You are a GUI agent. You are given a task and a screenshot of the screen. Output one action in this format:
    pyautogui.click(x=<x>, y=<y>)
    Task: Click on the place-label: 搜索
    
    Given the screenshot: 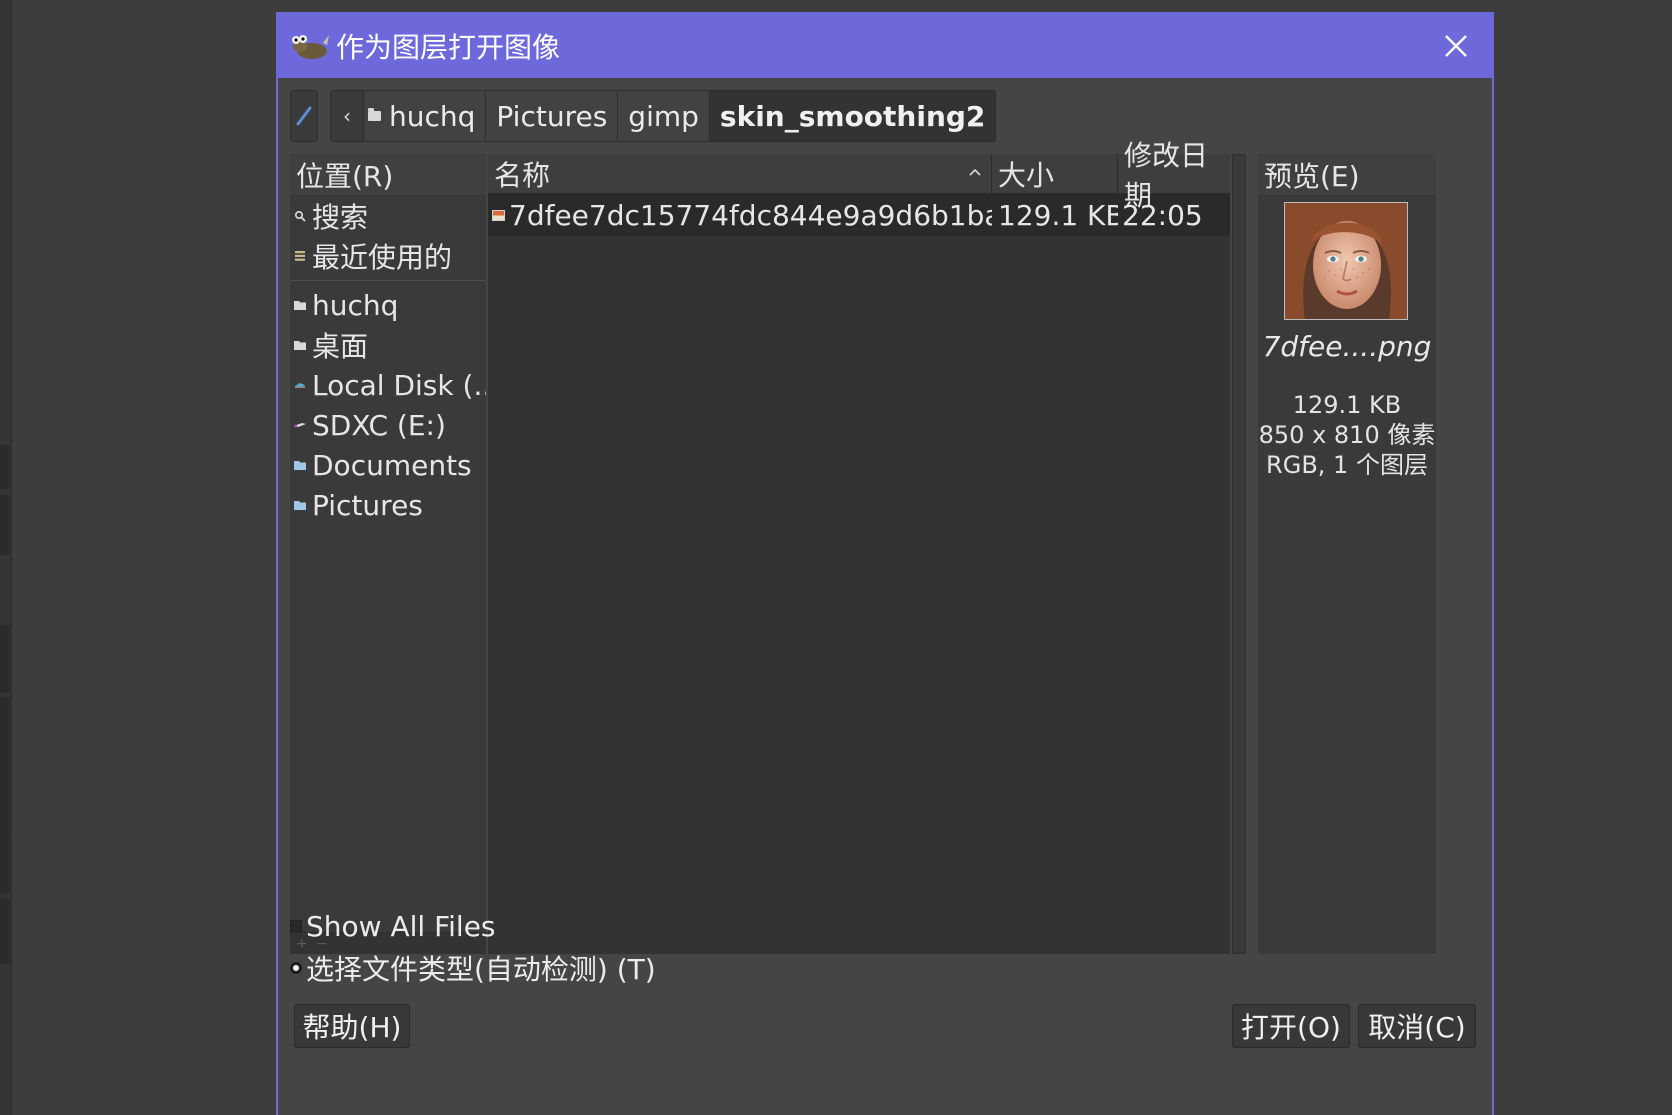 What is the action you would take?
    pyautogui.click(x=340, y=217)
    